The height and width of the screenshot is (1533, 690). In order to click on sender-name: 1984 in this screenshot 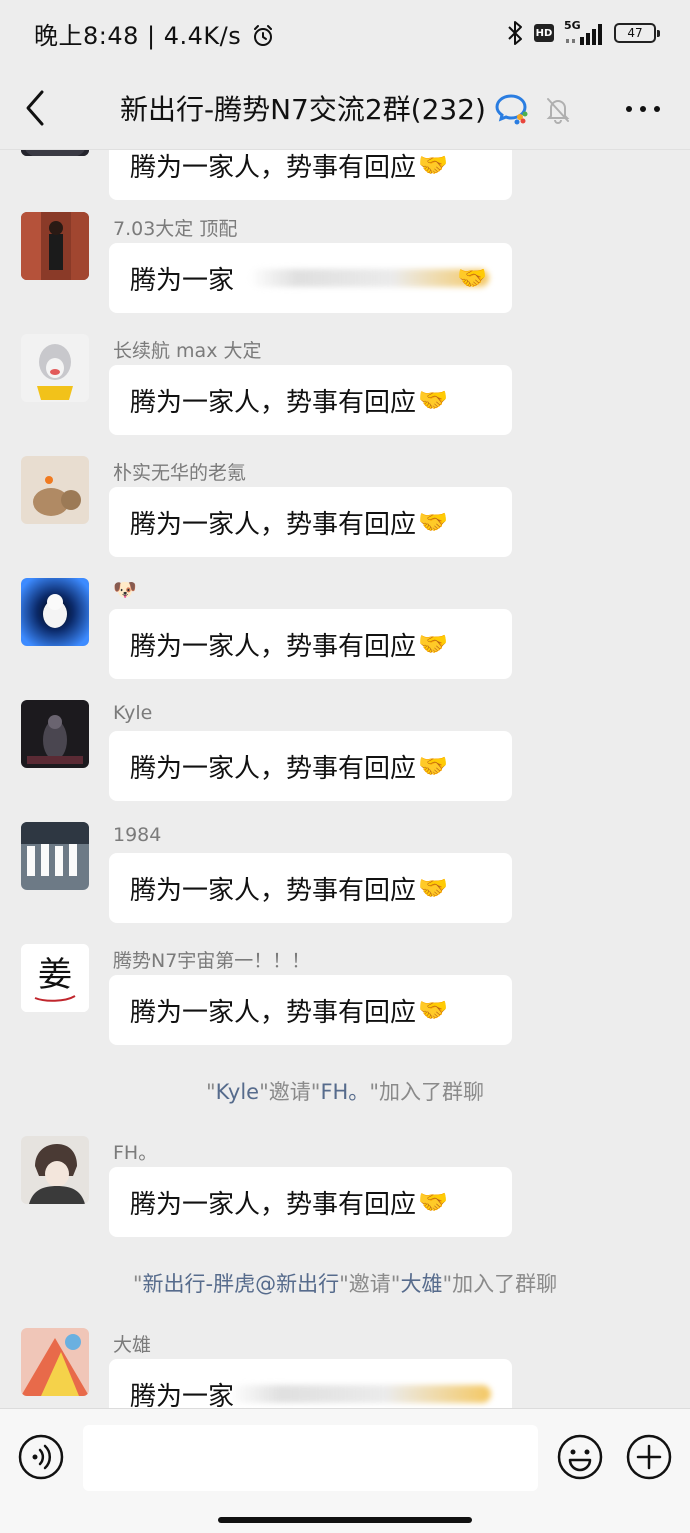, I will do `click(137, 835)`.